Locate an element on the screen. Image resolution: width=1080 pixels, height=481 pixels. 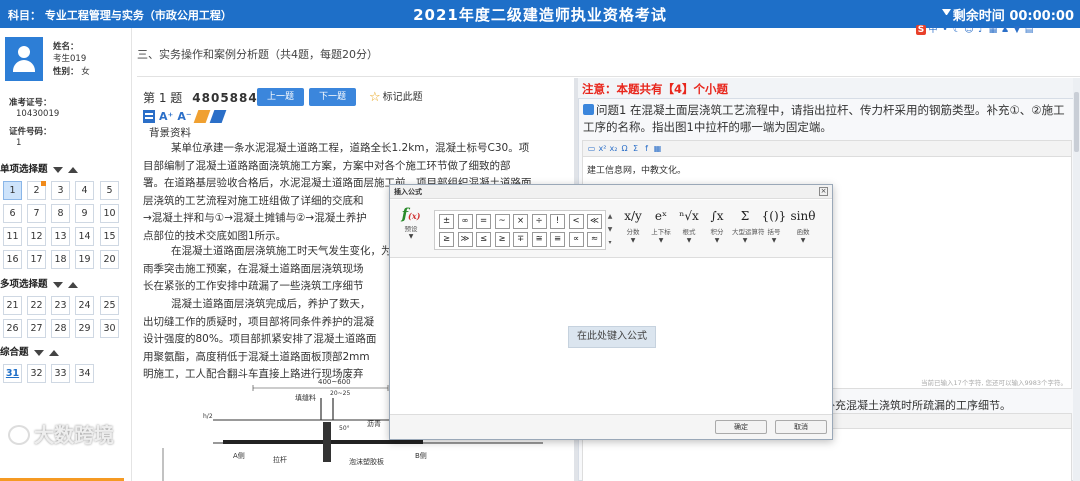
symbol-button: ≪ is located at coordinates (594, 221).